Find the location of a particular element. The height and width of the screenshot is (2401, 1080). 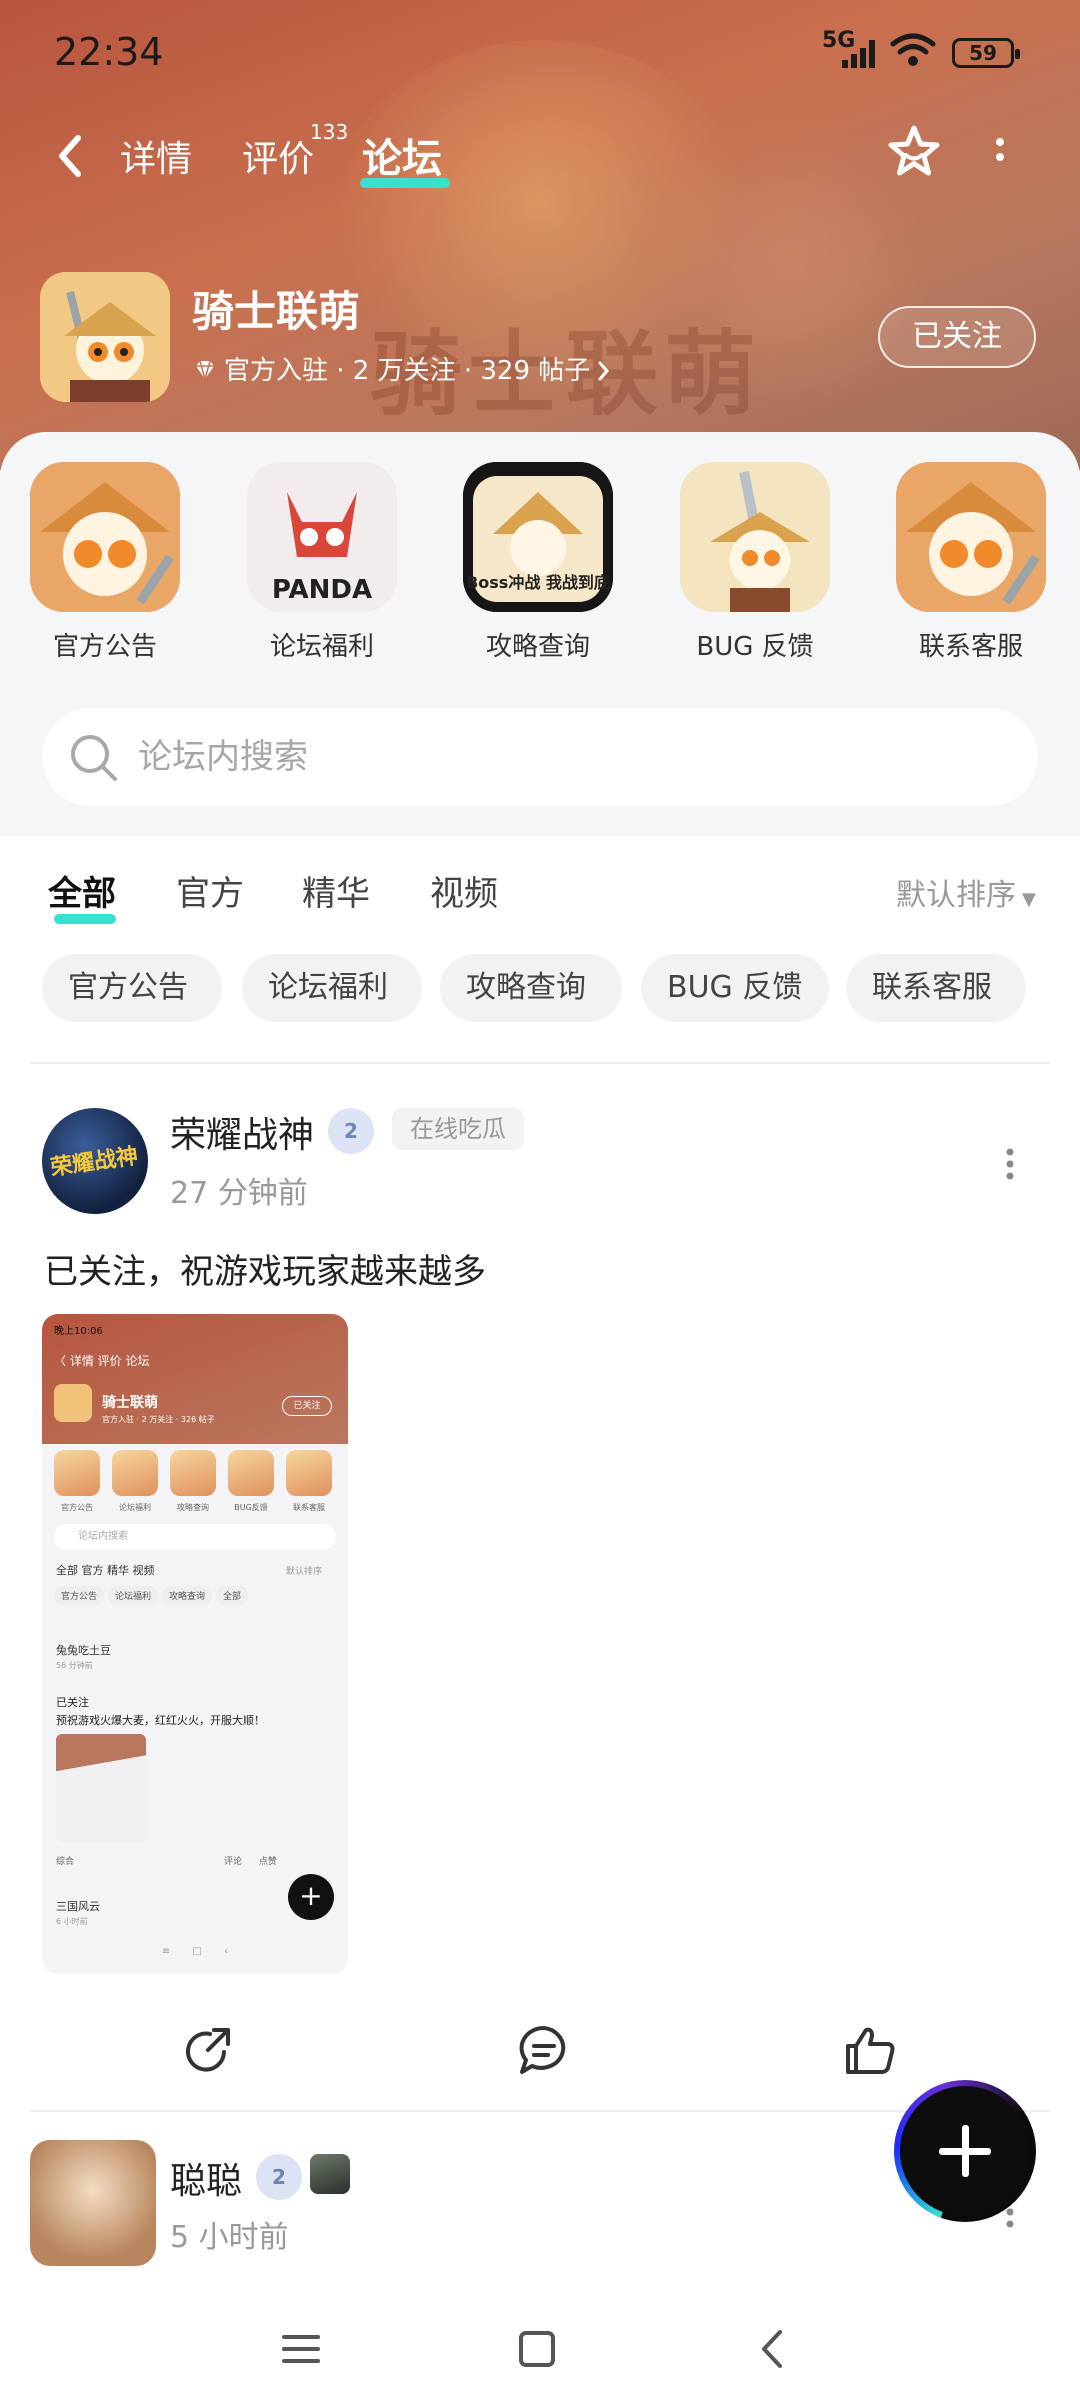

forum-name: 骑士联萌 is located at coordinates (276, 311).